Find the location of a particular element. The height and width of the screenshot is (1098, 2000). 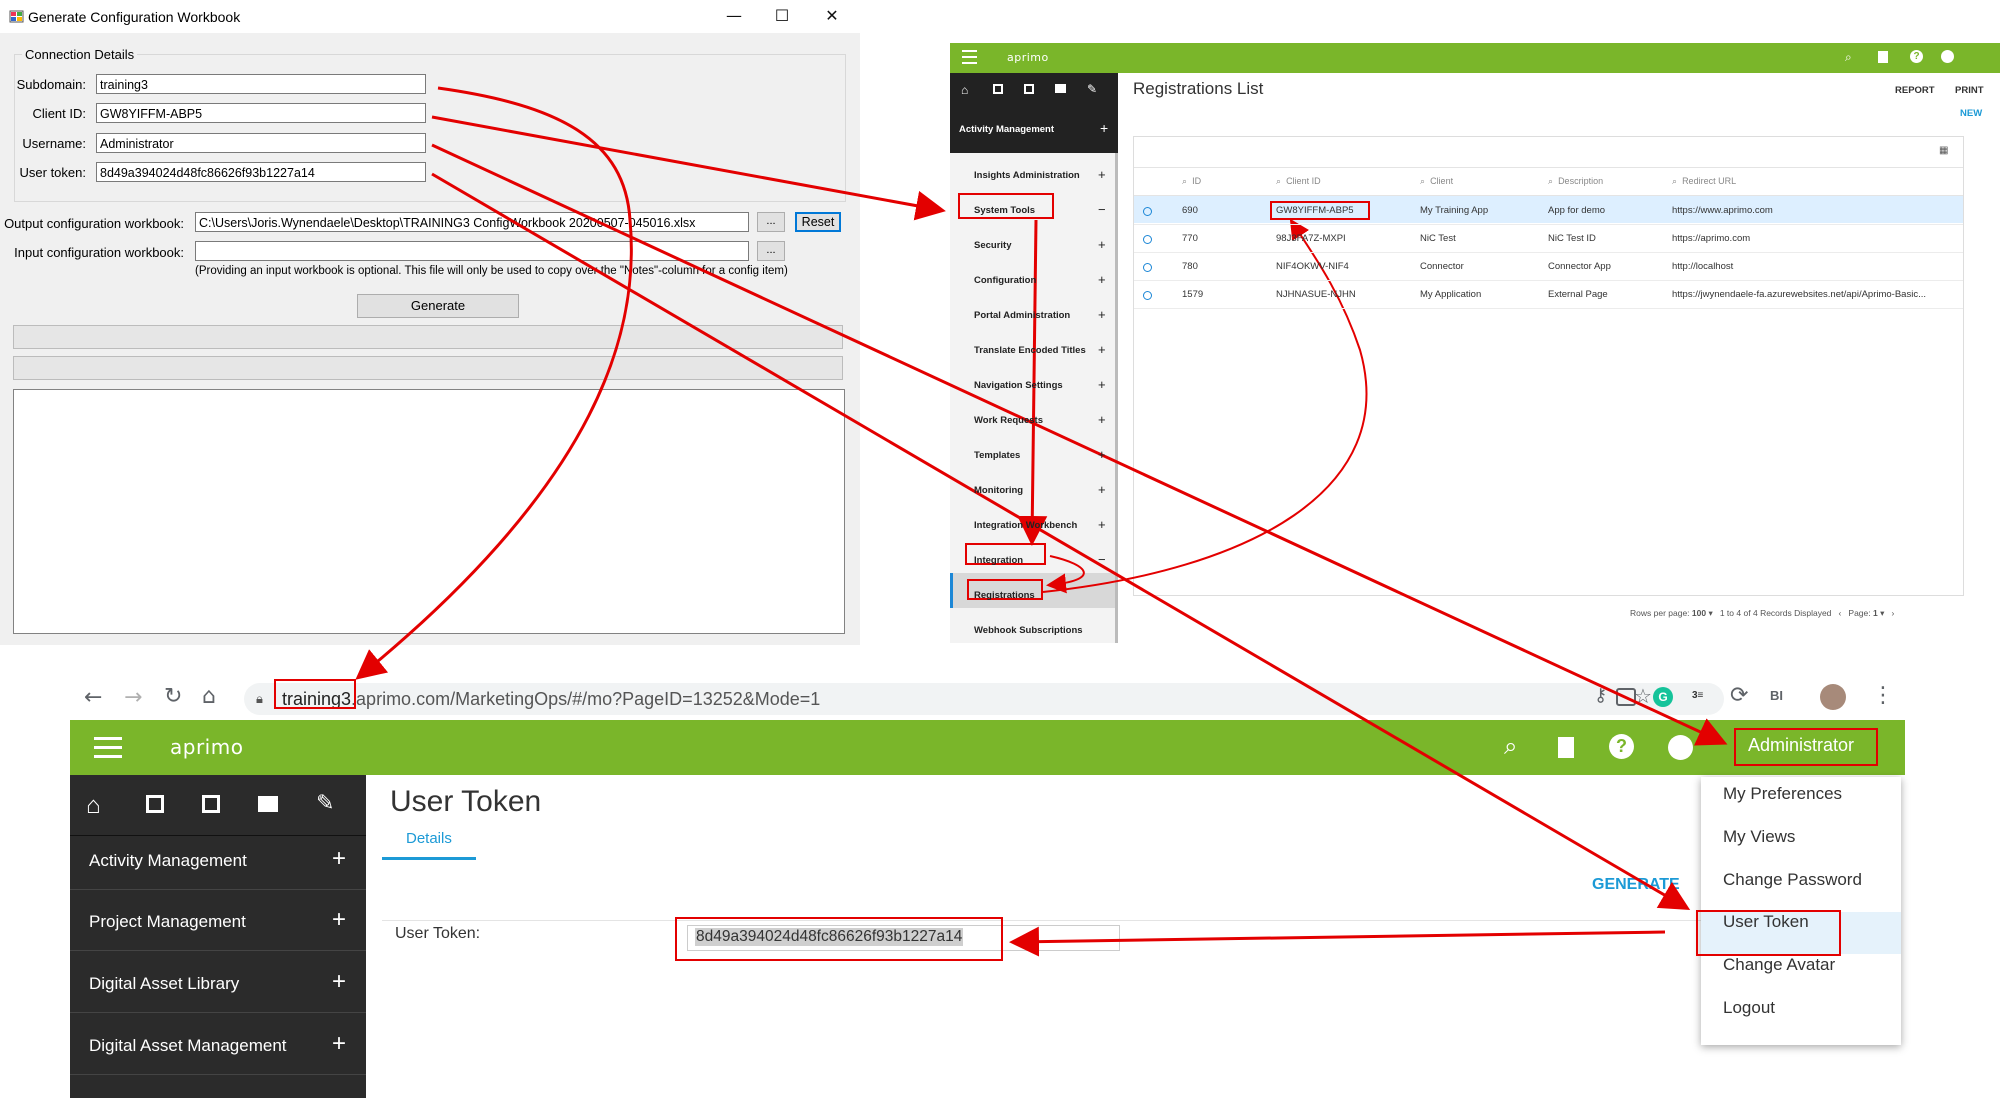

forward-icon: → is located at coordinates (133, 697).